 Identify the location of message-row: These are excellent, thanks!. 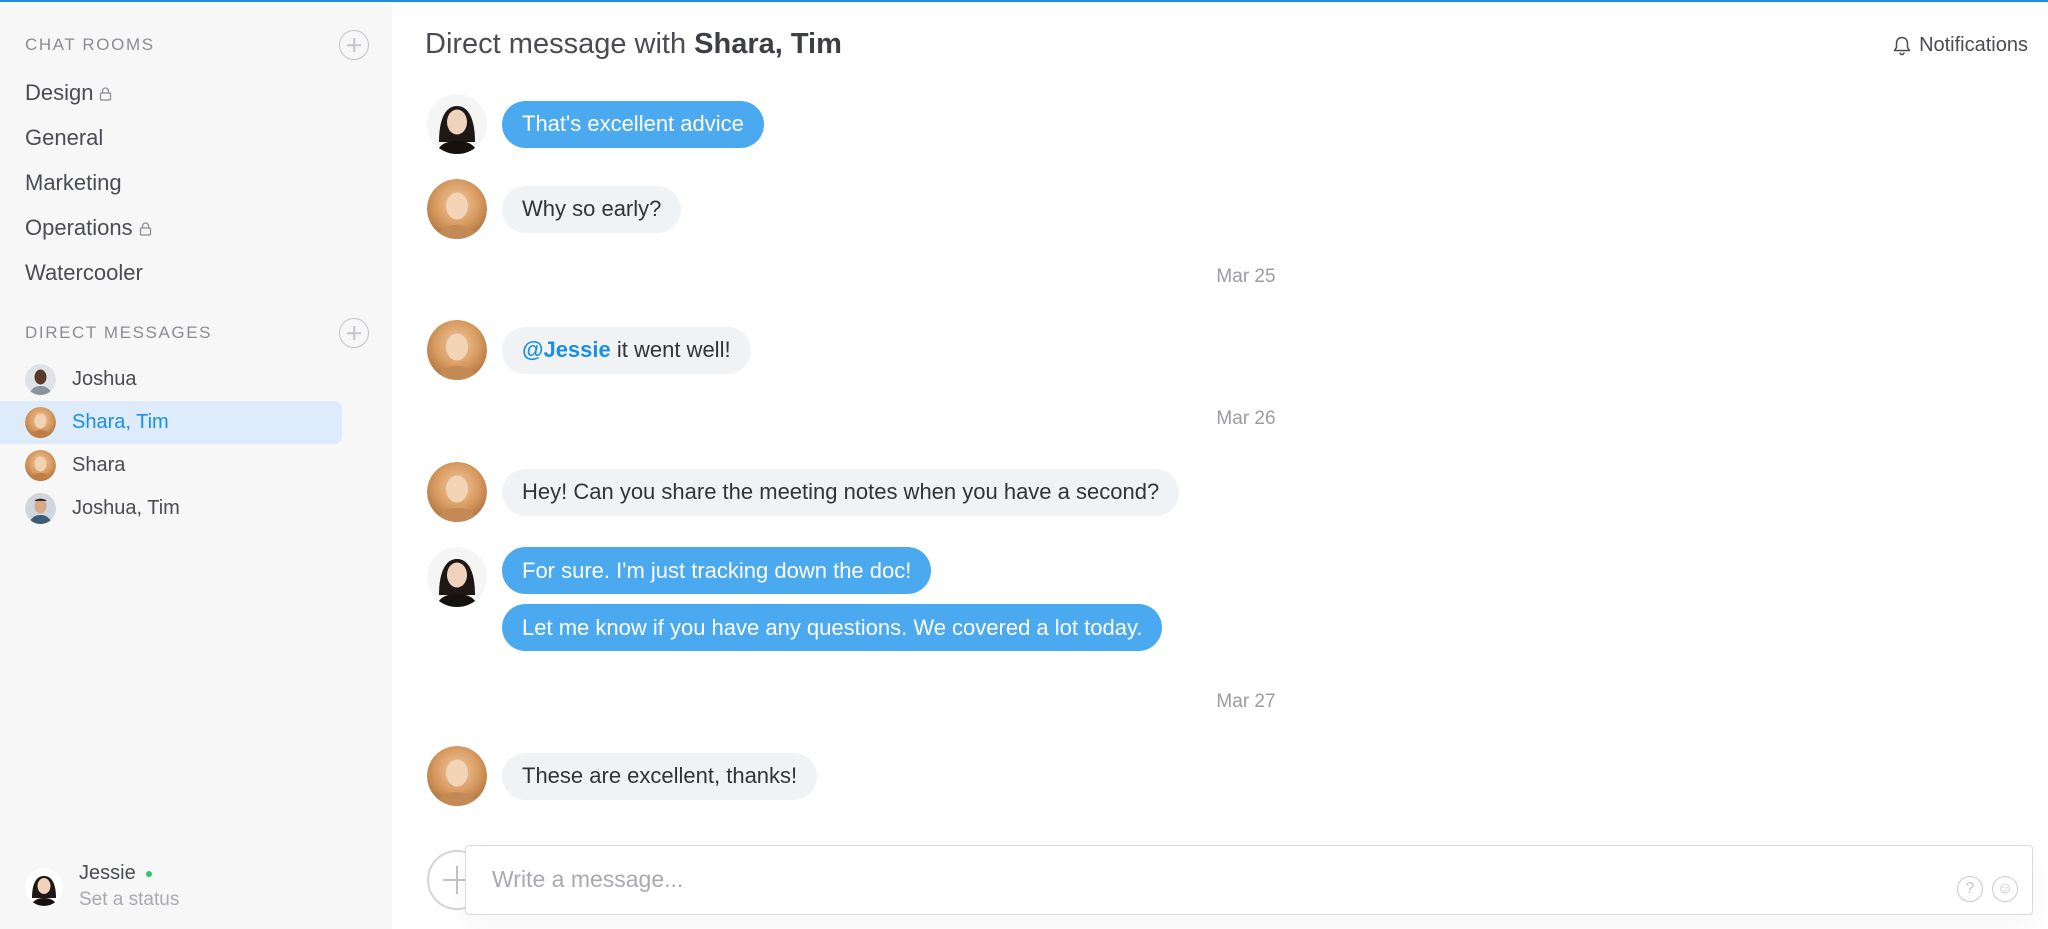
(622, 776).